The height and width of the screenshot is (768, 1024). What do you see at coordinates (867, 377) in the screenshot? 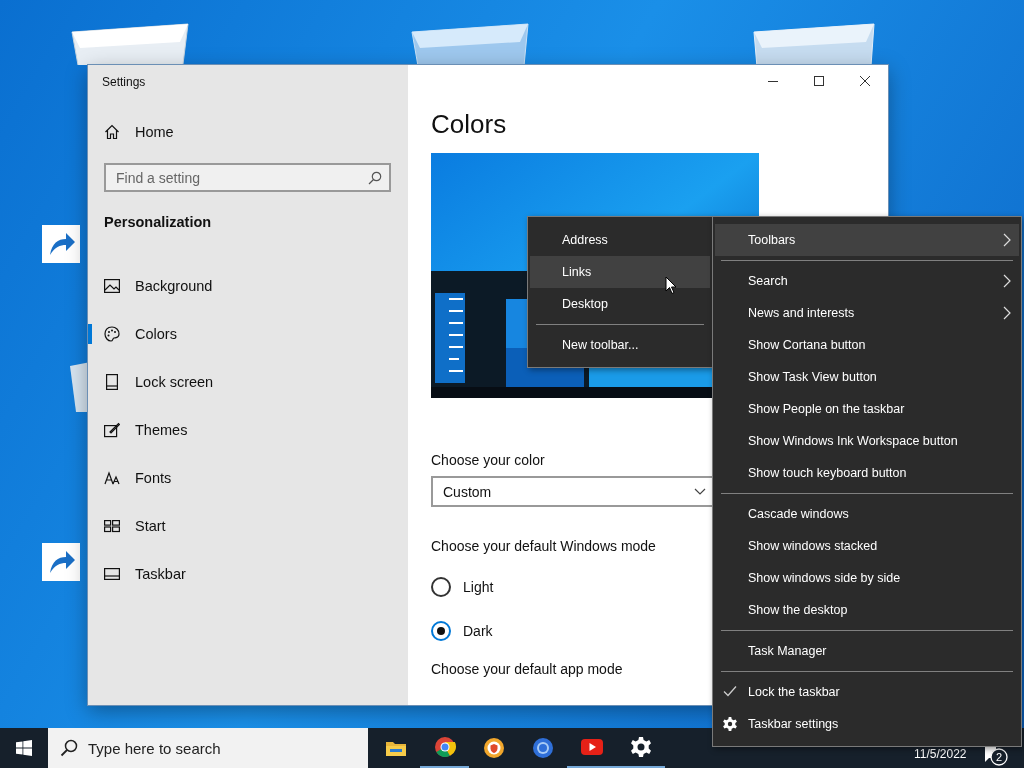
I see `menu-item: Show Task View button` at bounding box center [867, 377].